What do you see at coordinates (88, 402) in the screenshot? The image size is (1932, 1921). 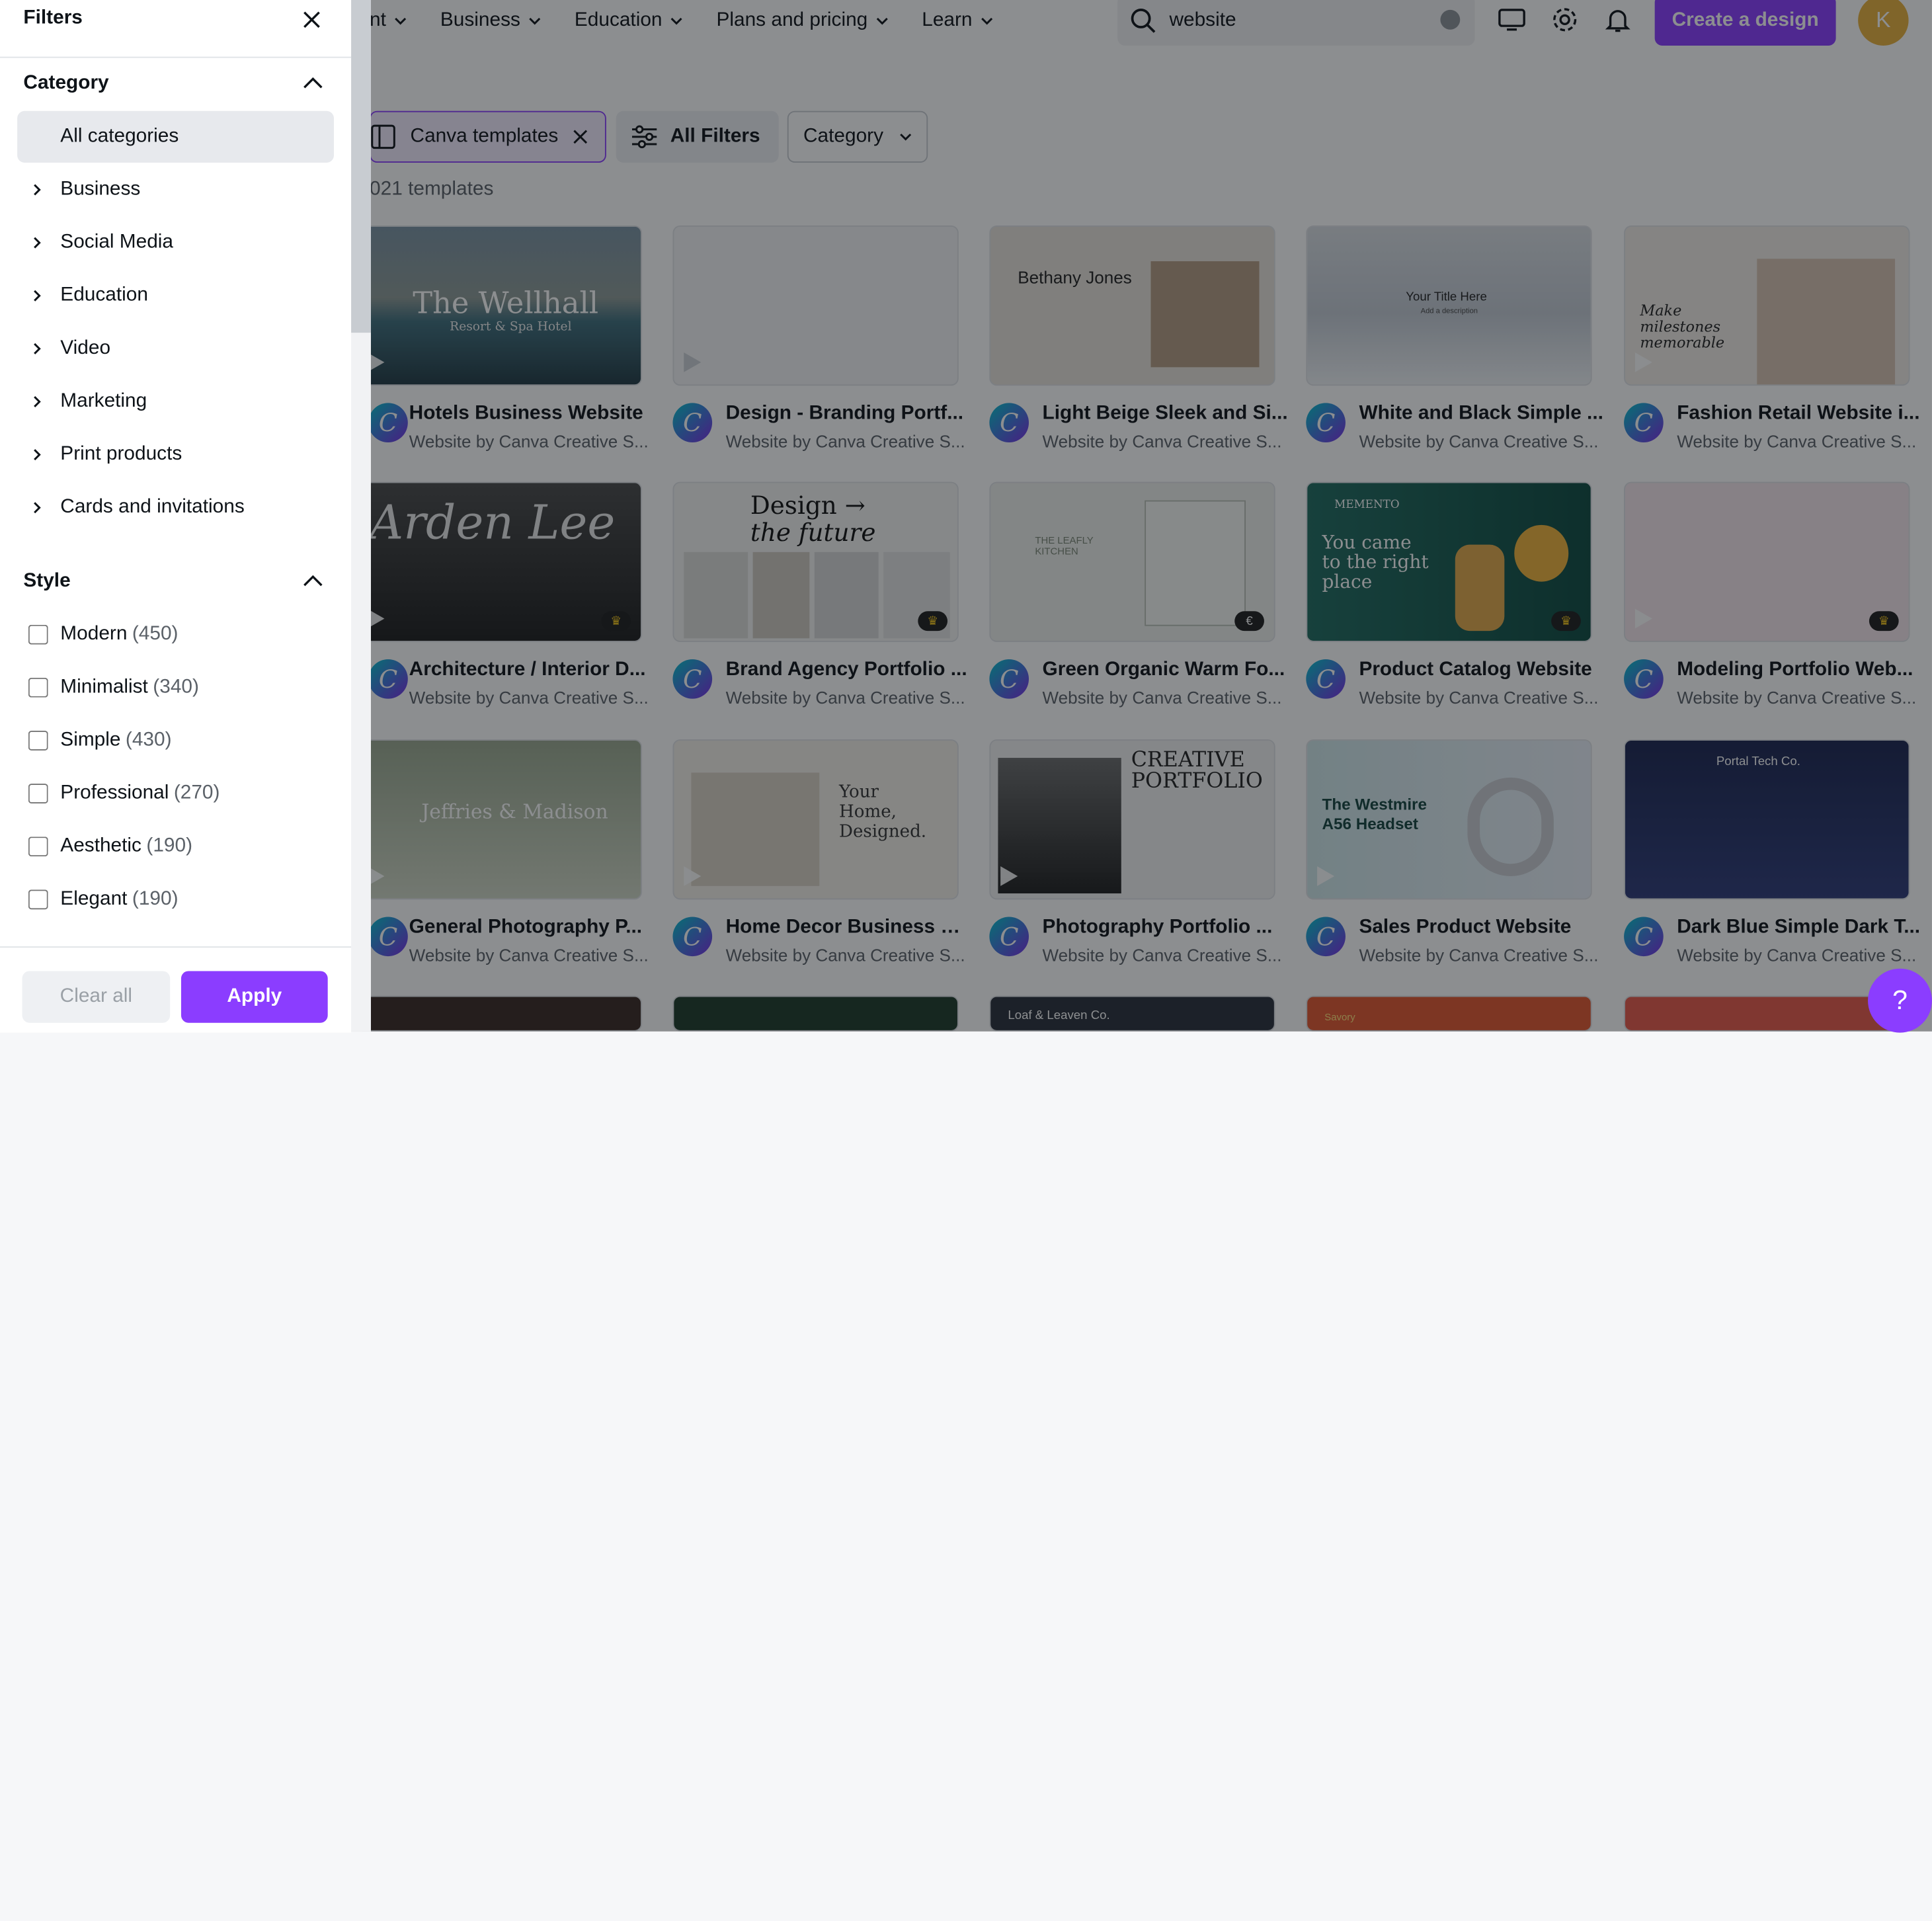 I see `category-marketing: Marketing` at bounding box center [88, 402].